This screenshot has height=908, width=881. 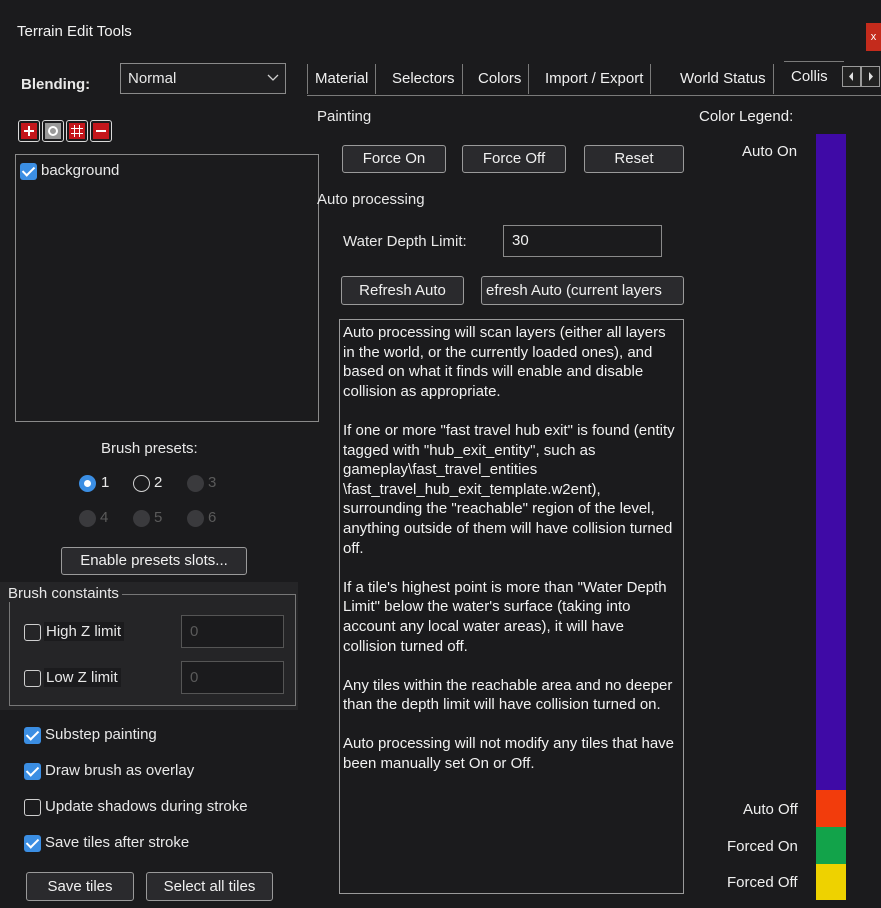 What do you see at coordinates (105, 482) in the screenshot?
I see `preset-label-1: 1` at bounding box center [105, 482].